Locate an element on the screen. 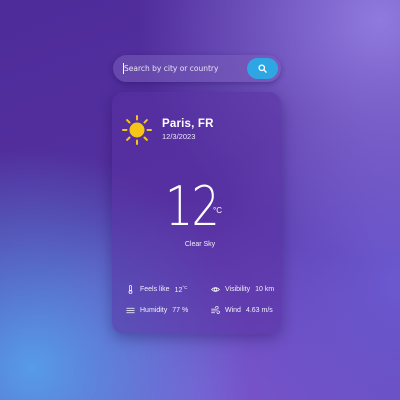  feels-like-label: Feels like is located at coordinates (155, 289).